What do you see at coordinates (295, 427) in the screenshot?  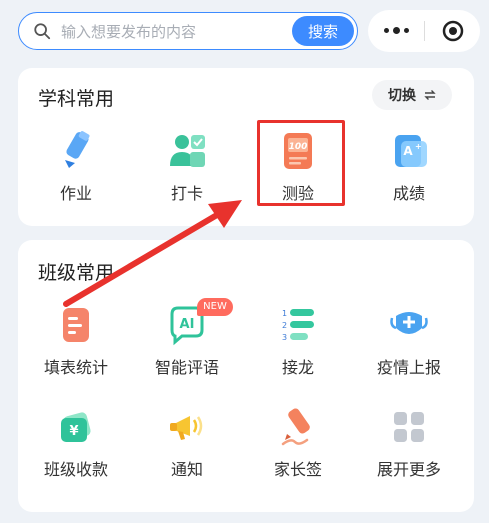 I see `signature-pen-icon` at bounding box center [295, 427].